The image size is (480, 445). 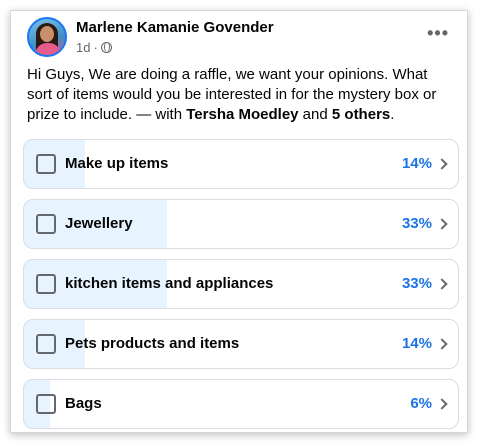 What do you see at coordinates (83, 47) in the screenshot?
I see `post-time: 1d` at bounding box center [83, 47].